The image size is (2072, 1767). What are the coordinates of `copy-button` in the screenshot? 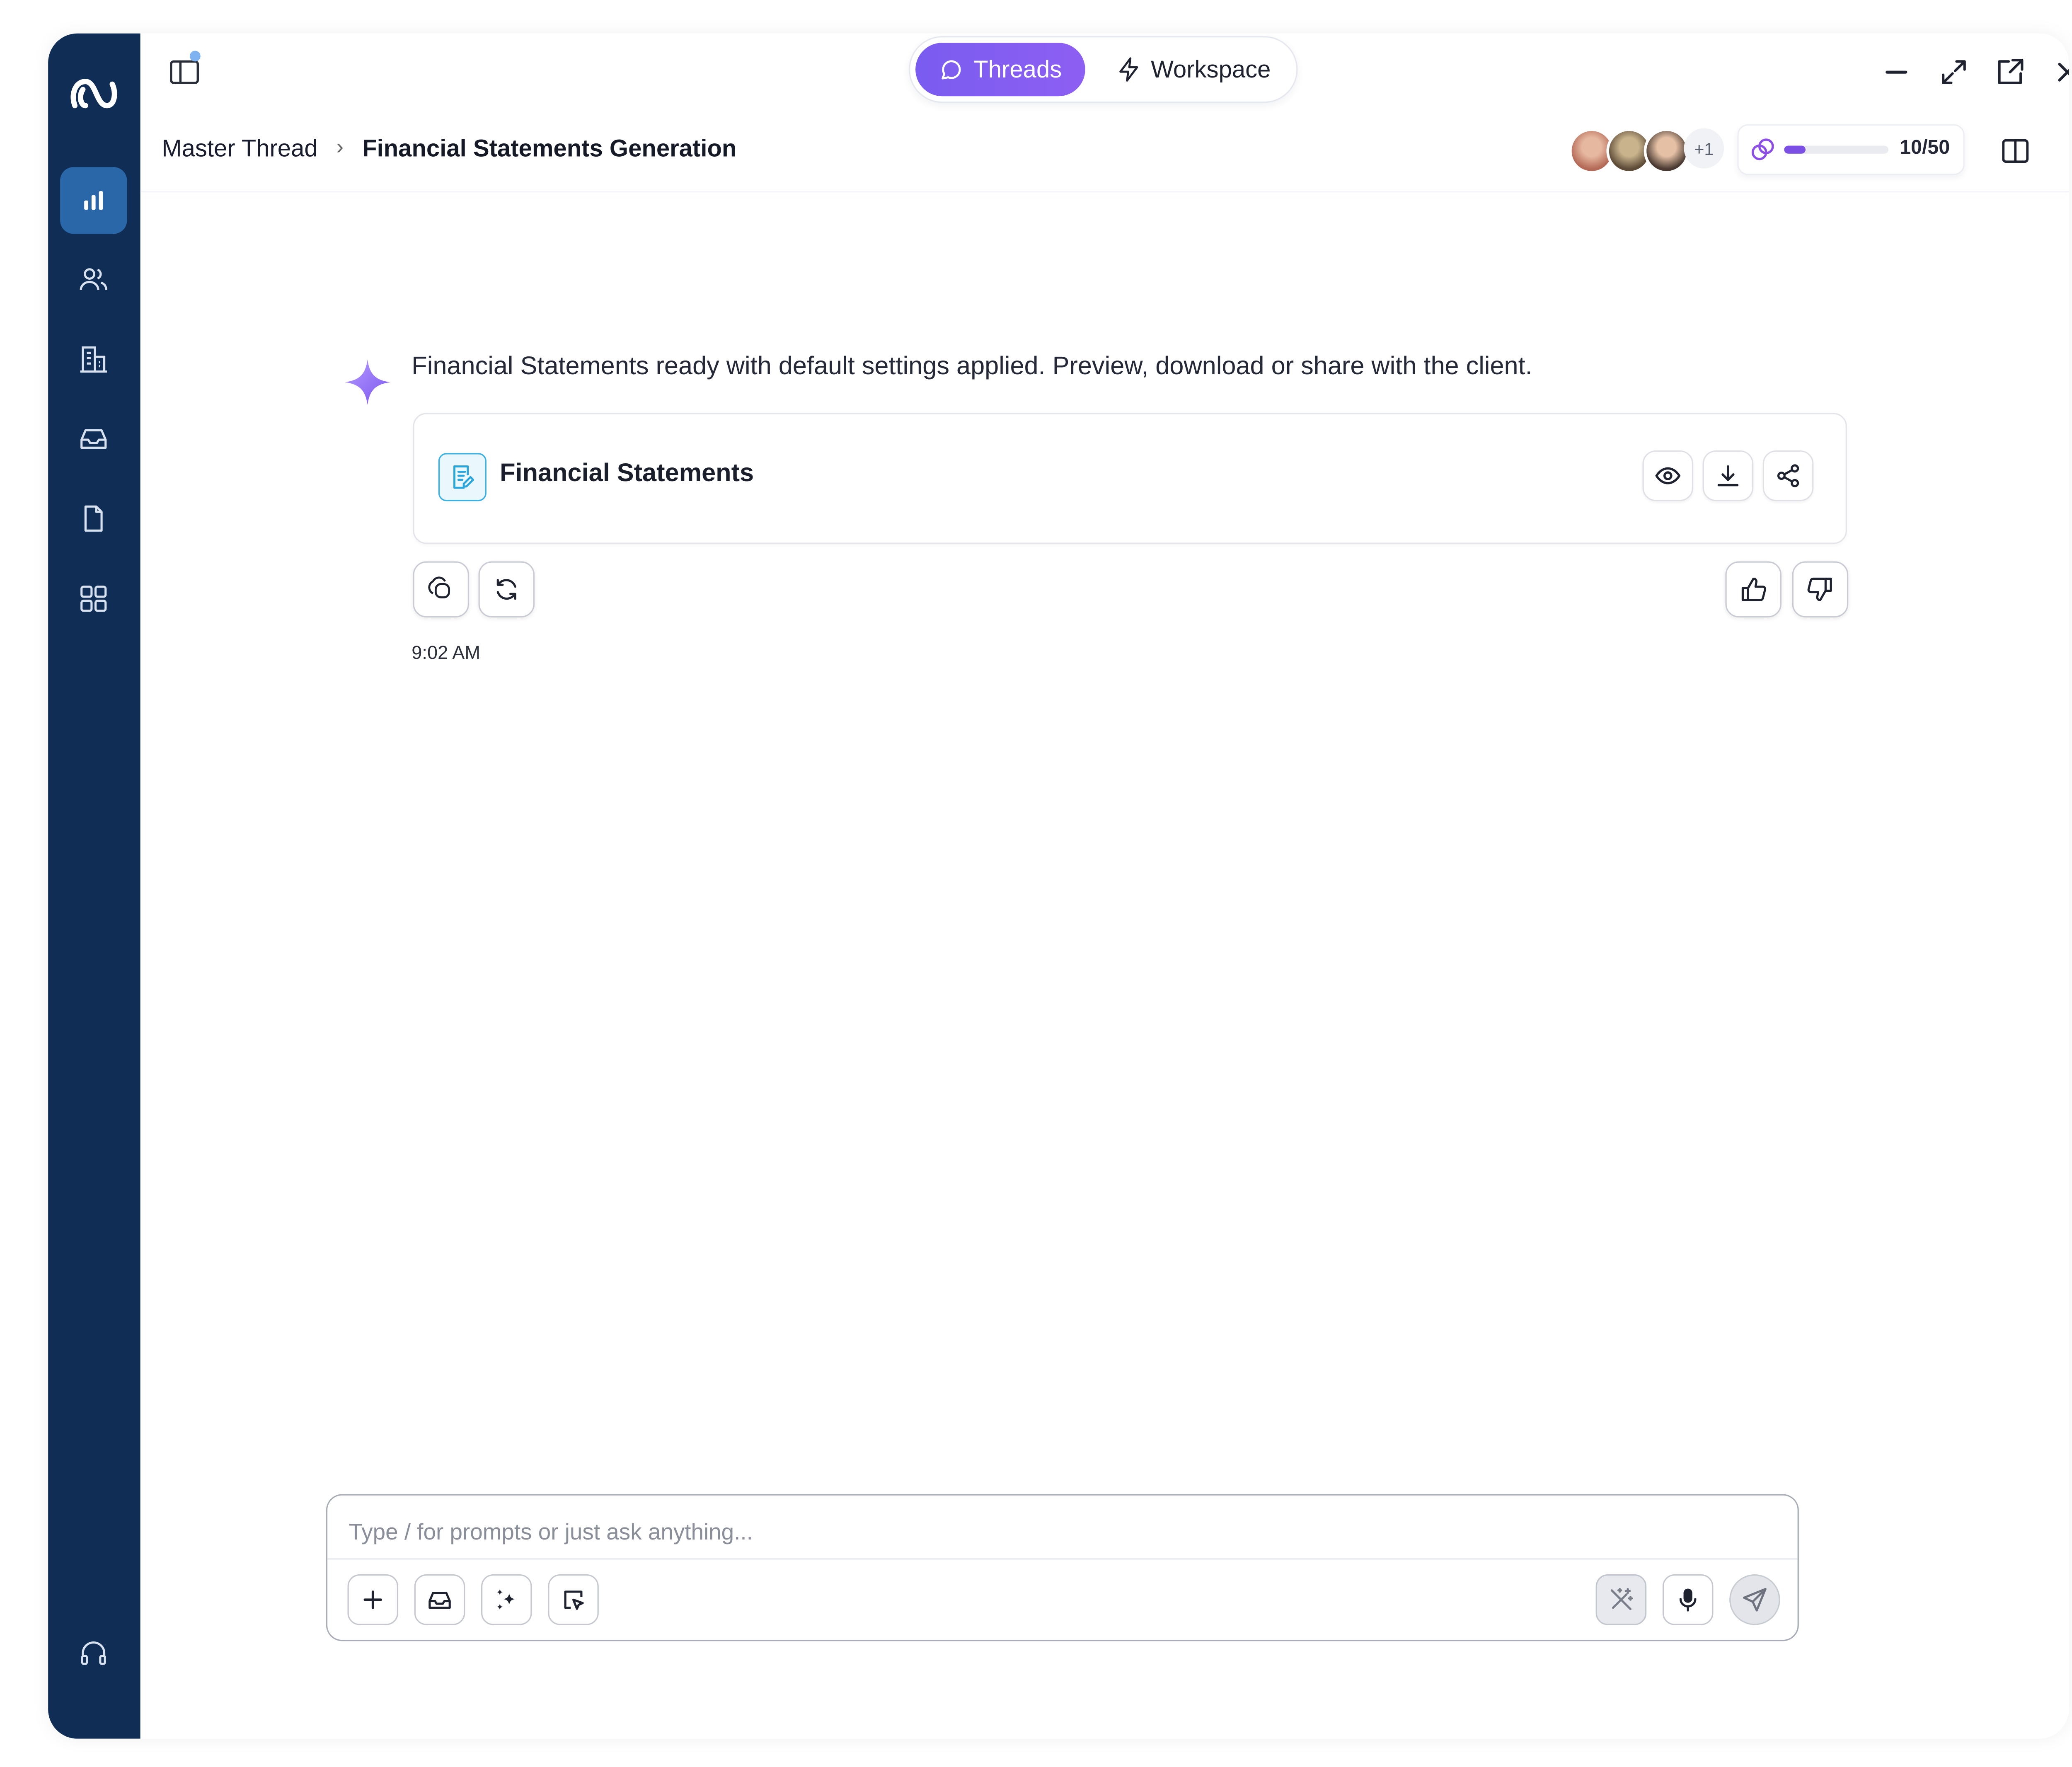 It's located at (441, 589).